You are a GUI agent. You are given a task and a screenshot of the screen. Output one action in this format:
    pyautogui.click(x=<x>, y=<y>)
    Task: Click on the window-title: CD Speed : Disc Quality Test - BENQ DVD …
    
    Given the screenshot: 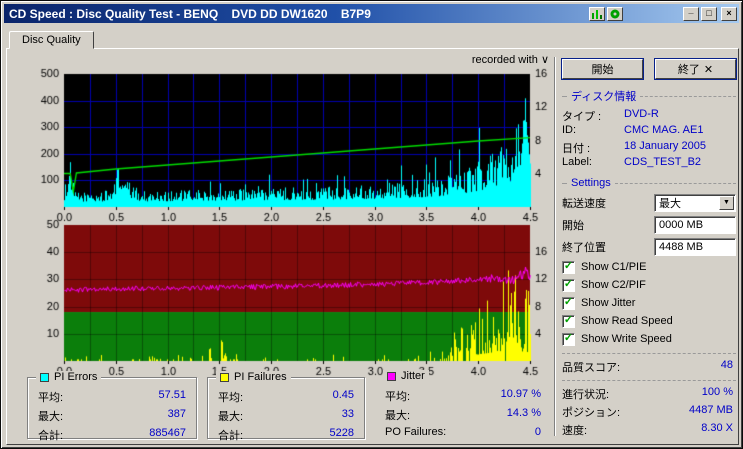 What is the action you would take?
    pyautogui.click(x=190, y=13)
    